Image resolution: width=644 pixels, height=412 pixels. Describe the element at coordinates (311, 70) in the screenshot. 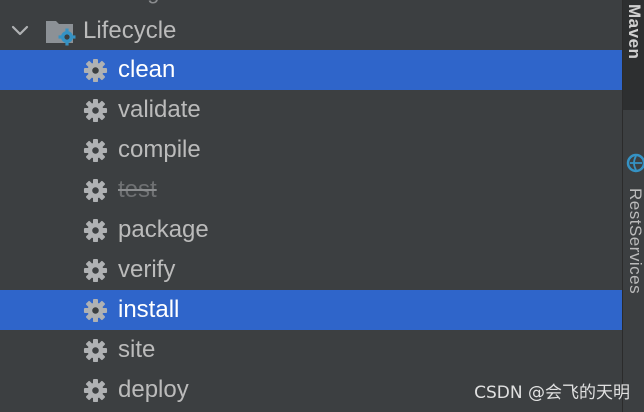

I see `tree-row-goal-clean: clean` at that location.